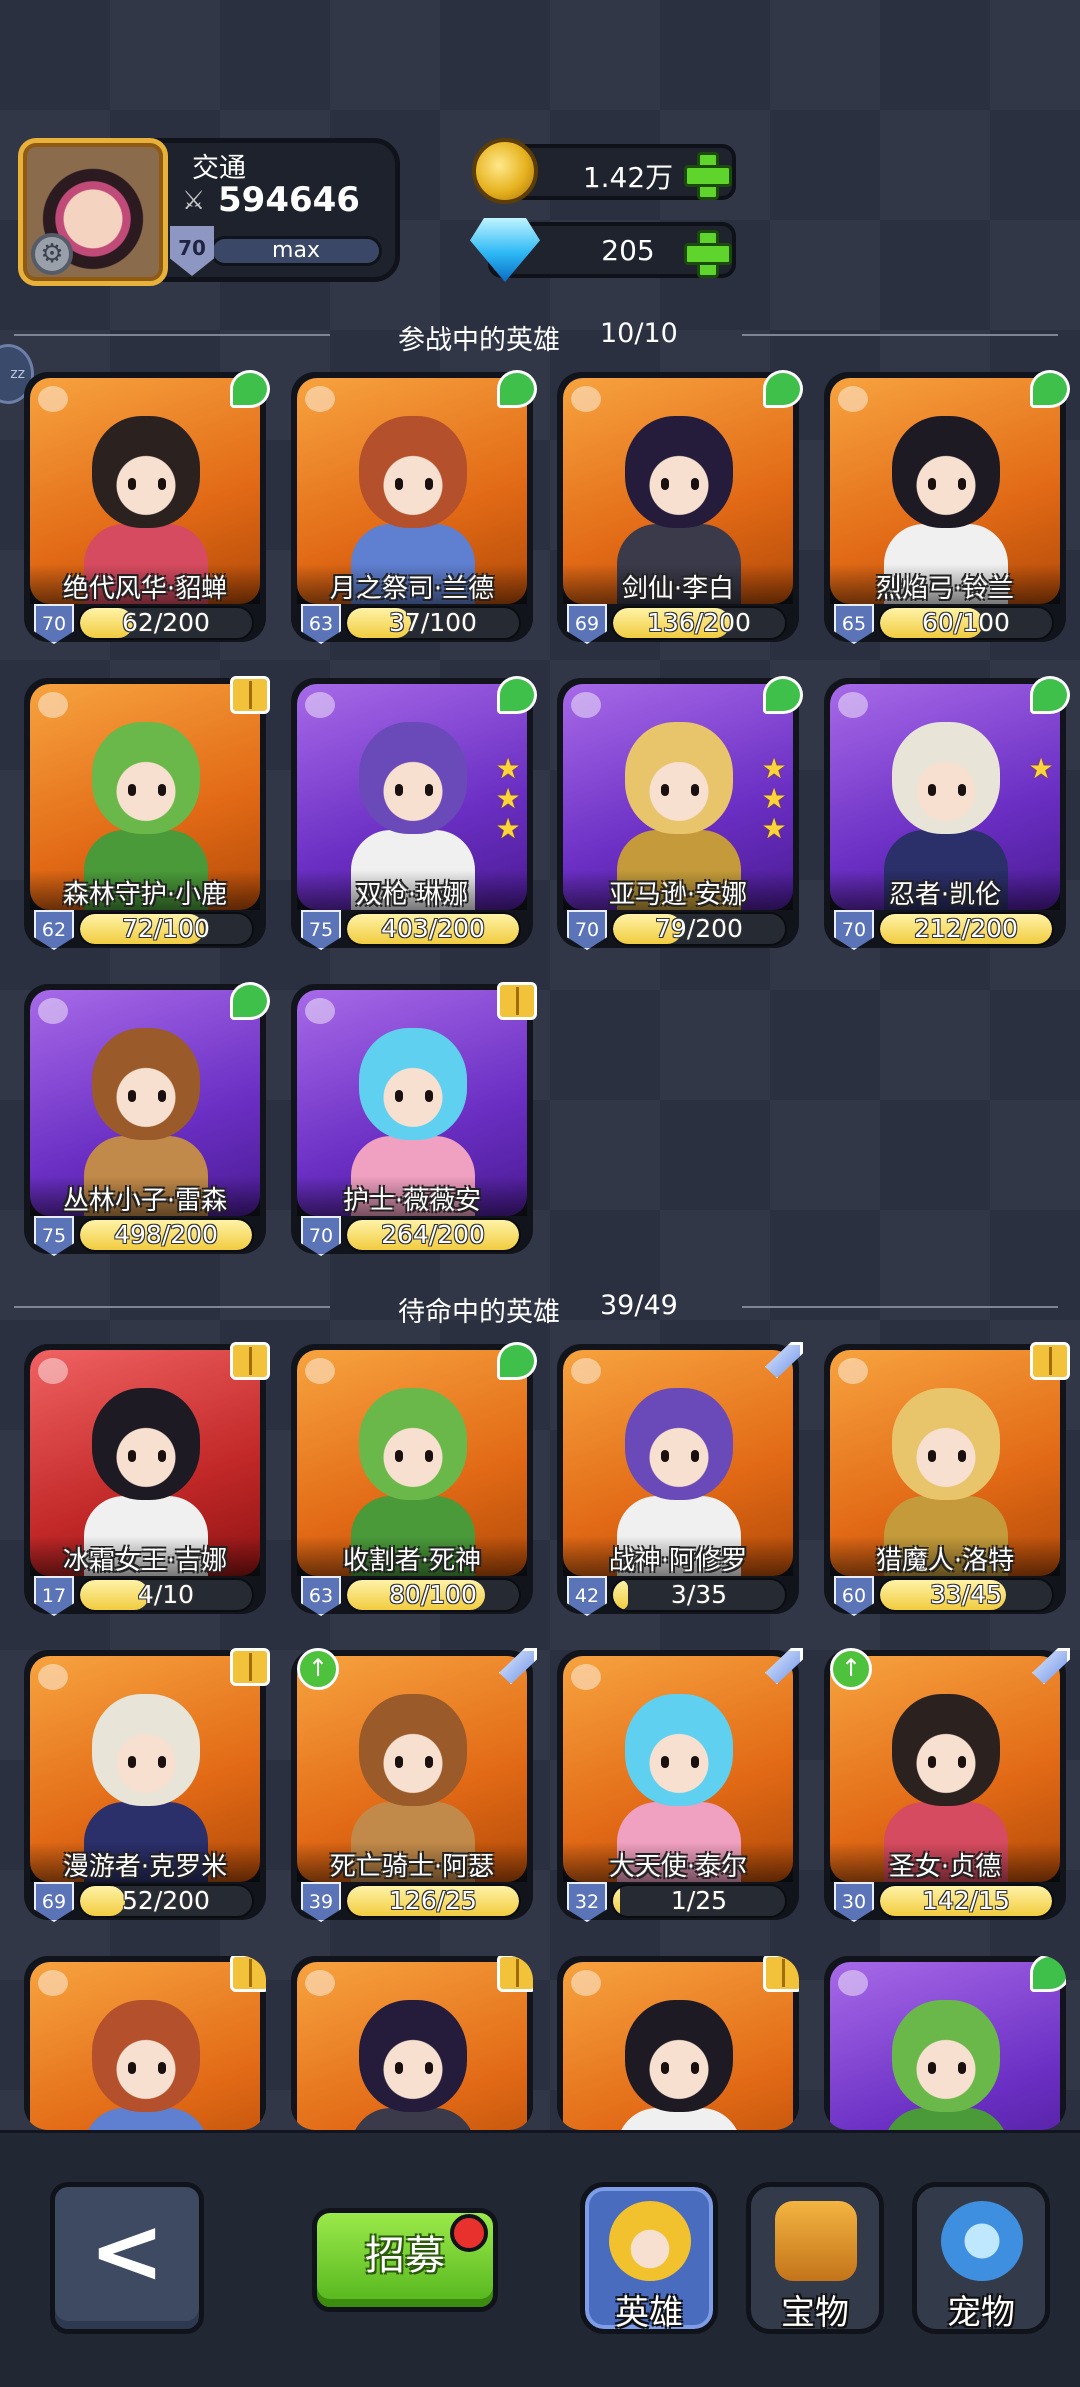  I want to click on active-hero-card: 丛林小子·雷森 498/200 75, so click(147, 1119).